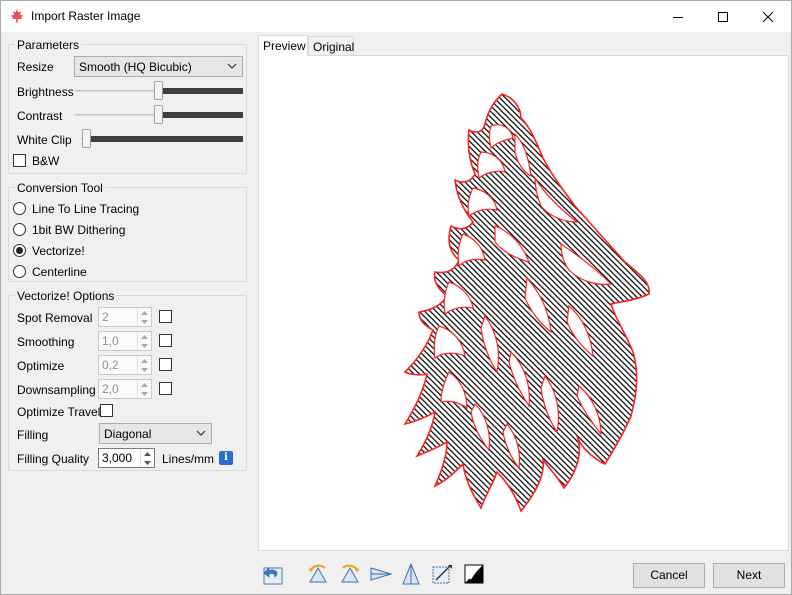  I want to click on maximize-button, so click(723, 16).